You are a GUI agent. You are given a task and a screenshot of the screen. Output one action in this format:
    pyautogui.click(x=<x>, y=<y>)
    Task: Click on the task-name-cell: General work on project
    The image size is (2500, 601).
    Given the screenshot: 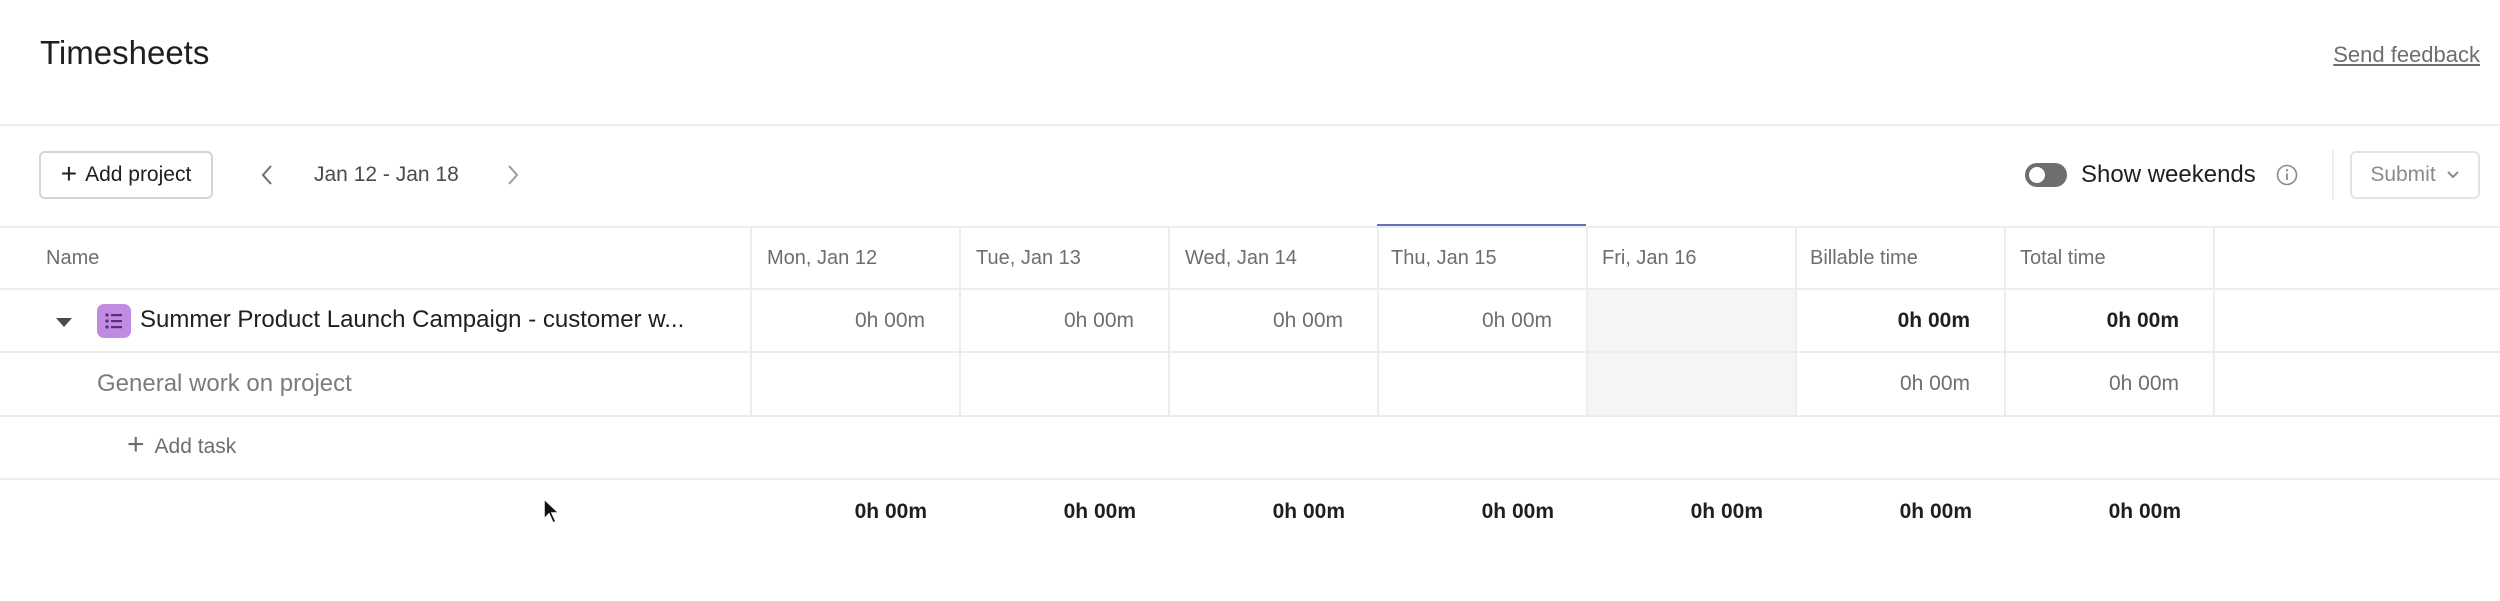 What is the action you would take?
    pyautogui.click(x=376, y=384)
    